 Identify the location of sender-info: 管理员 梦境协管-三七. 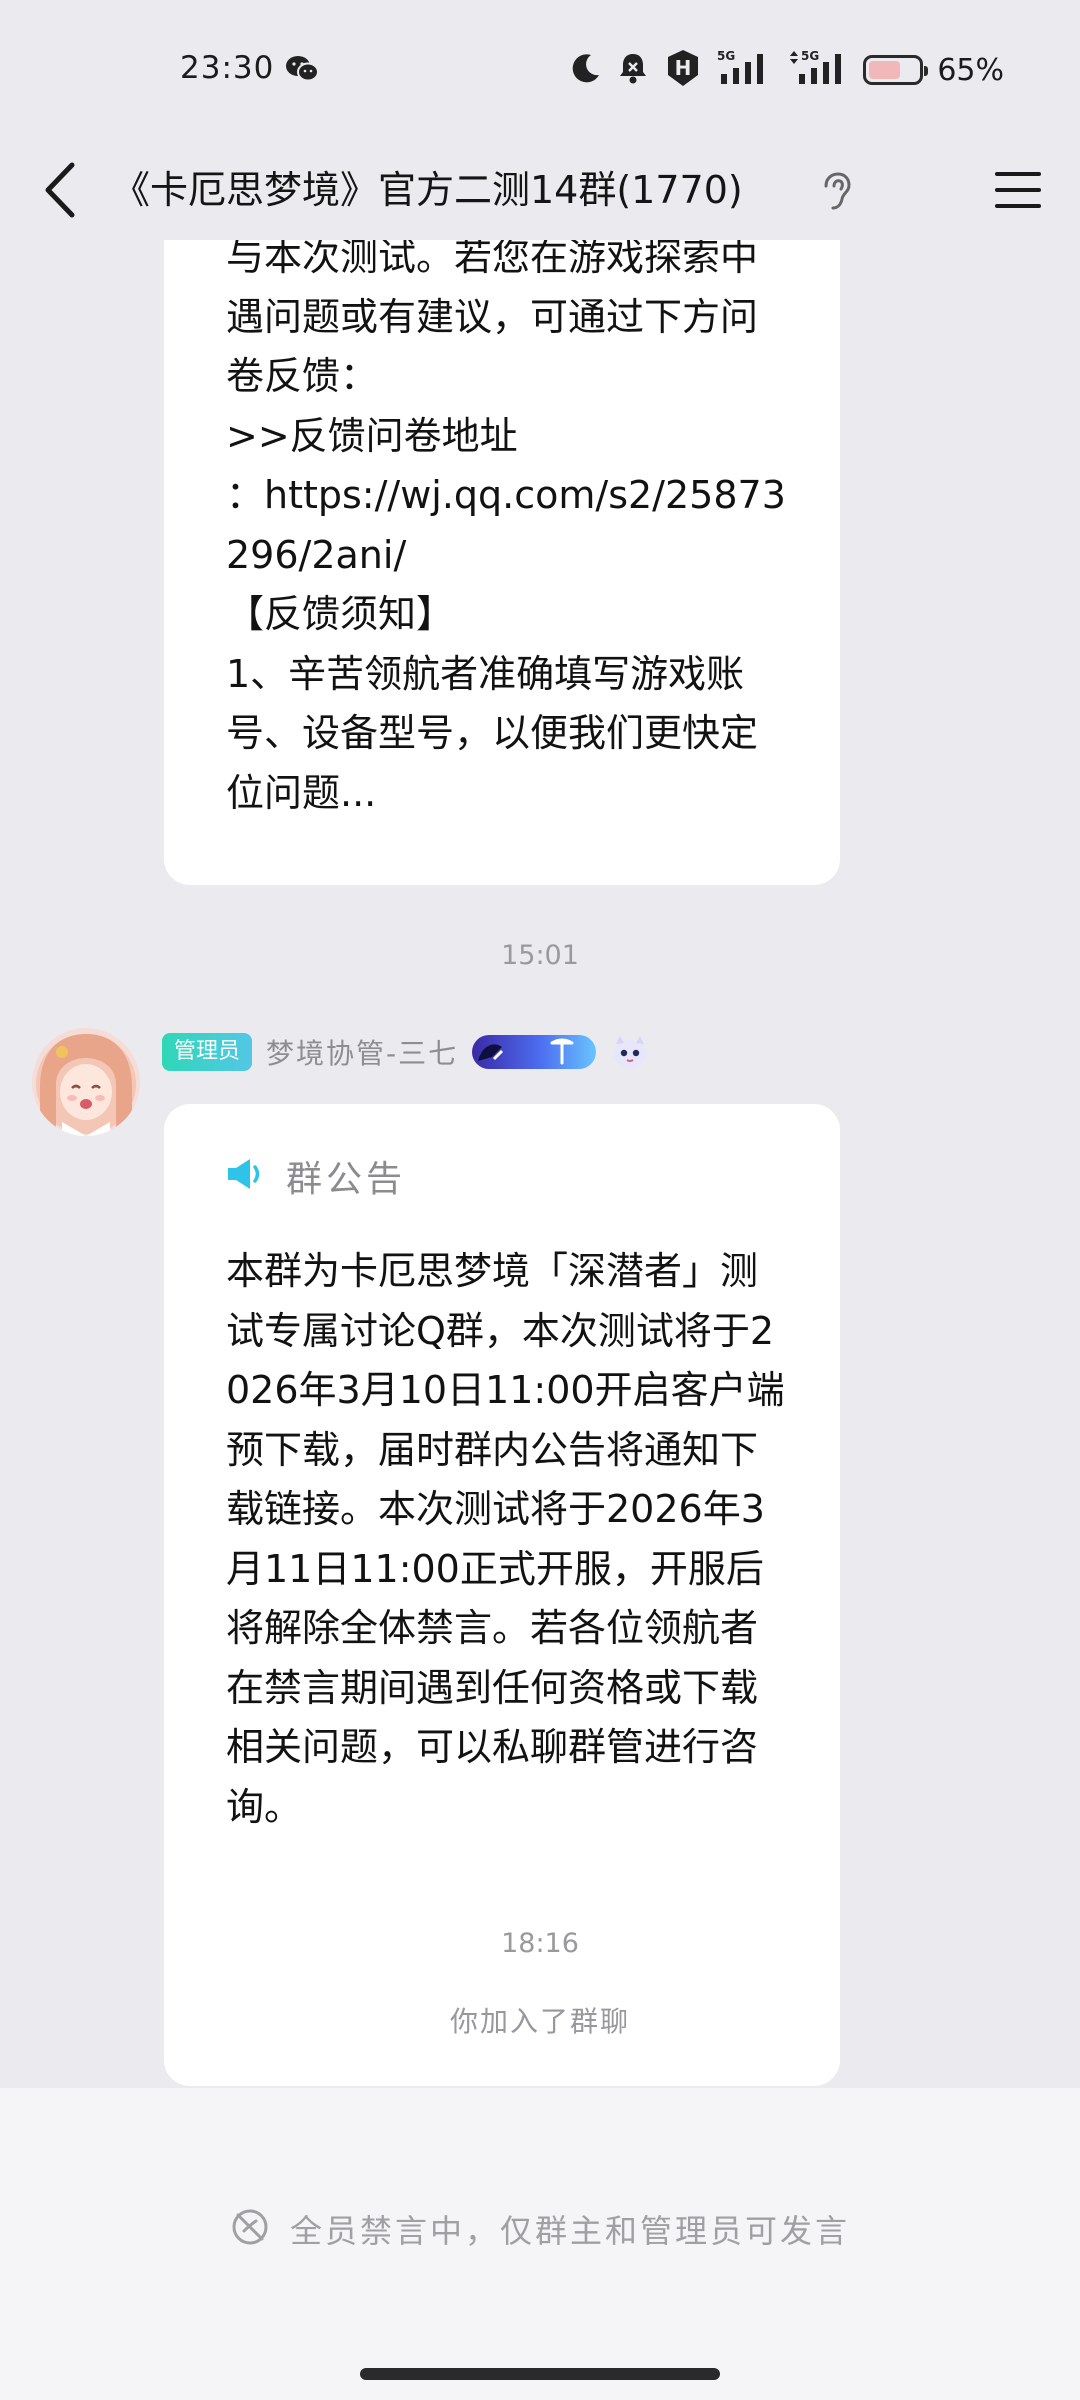
(406, 1052).